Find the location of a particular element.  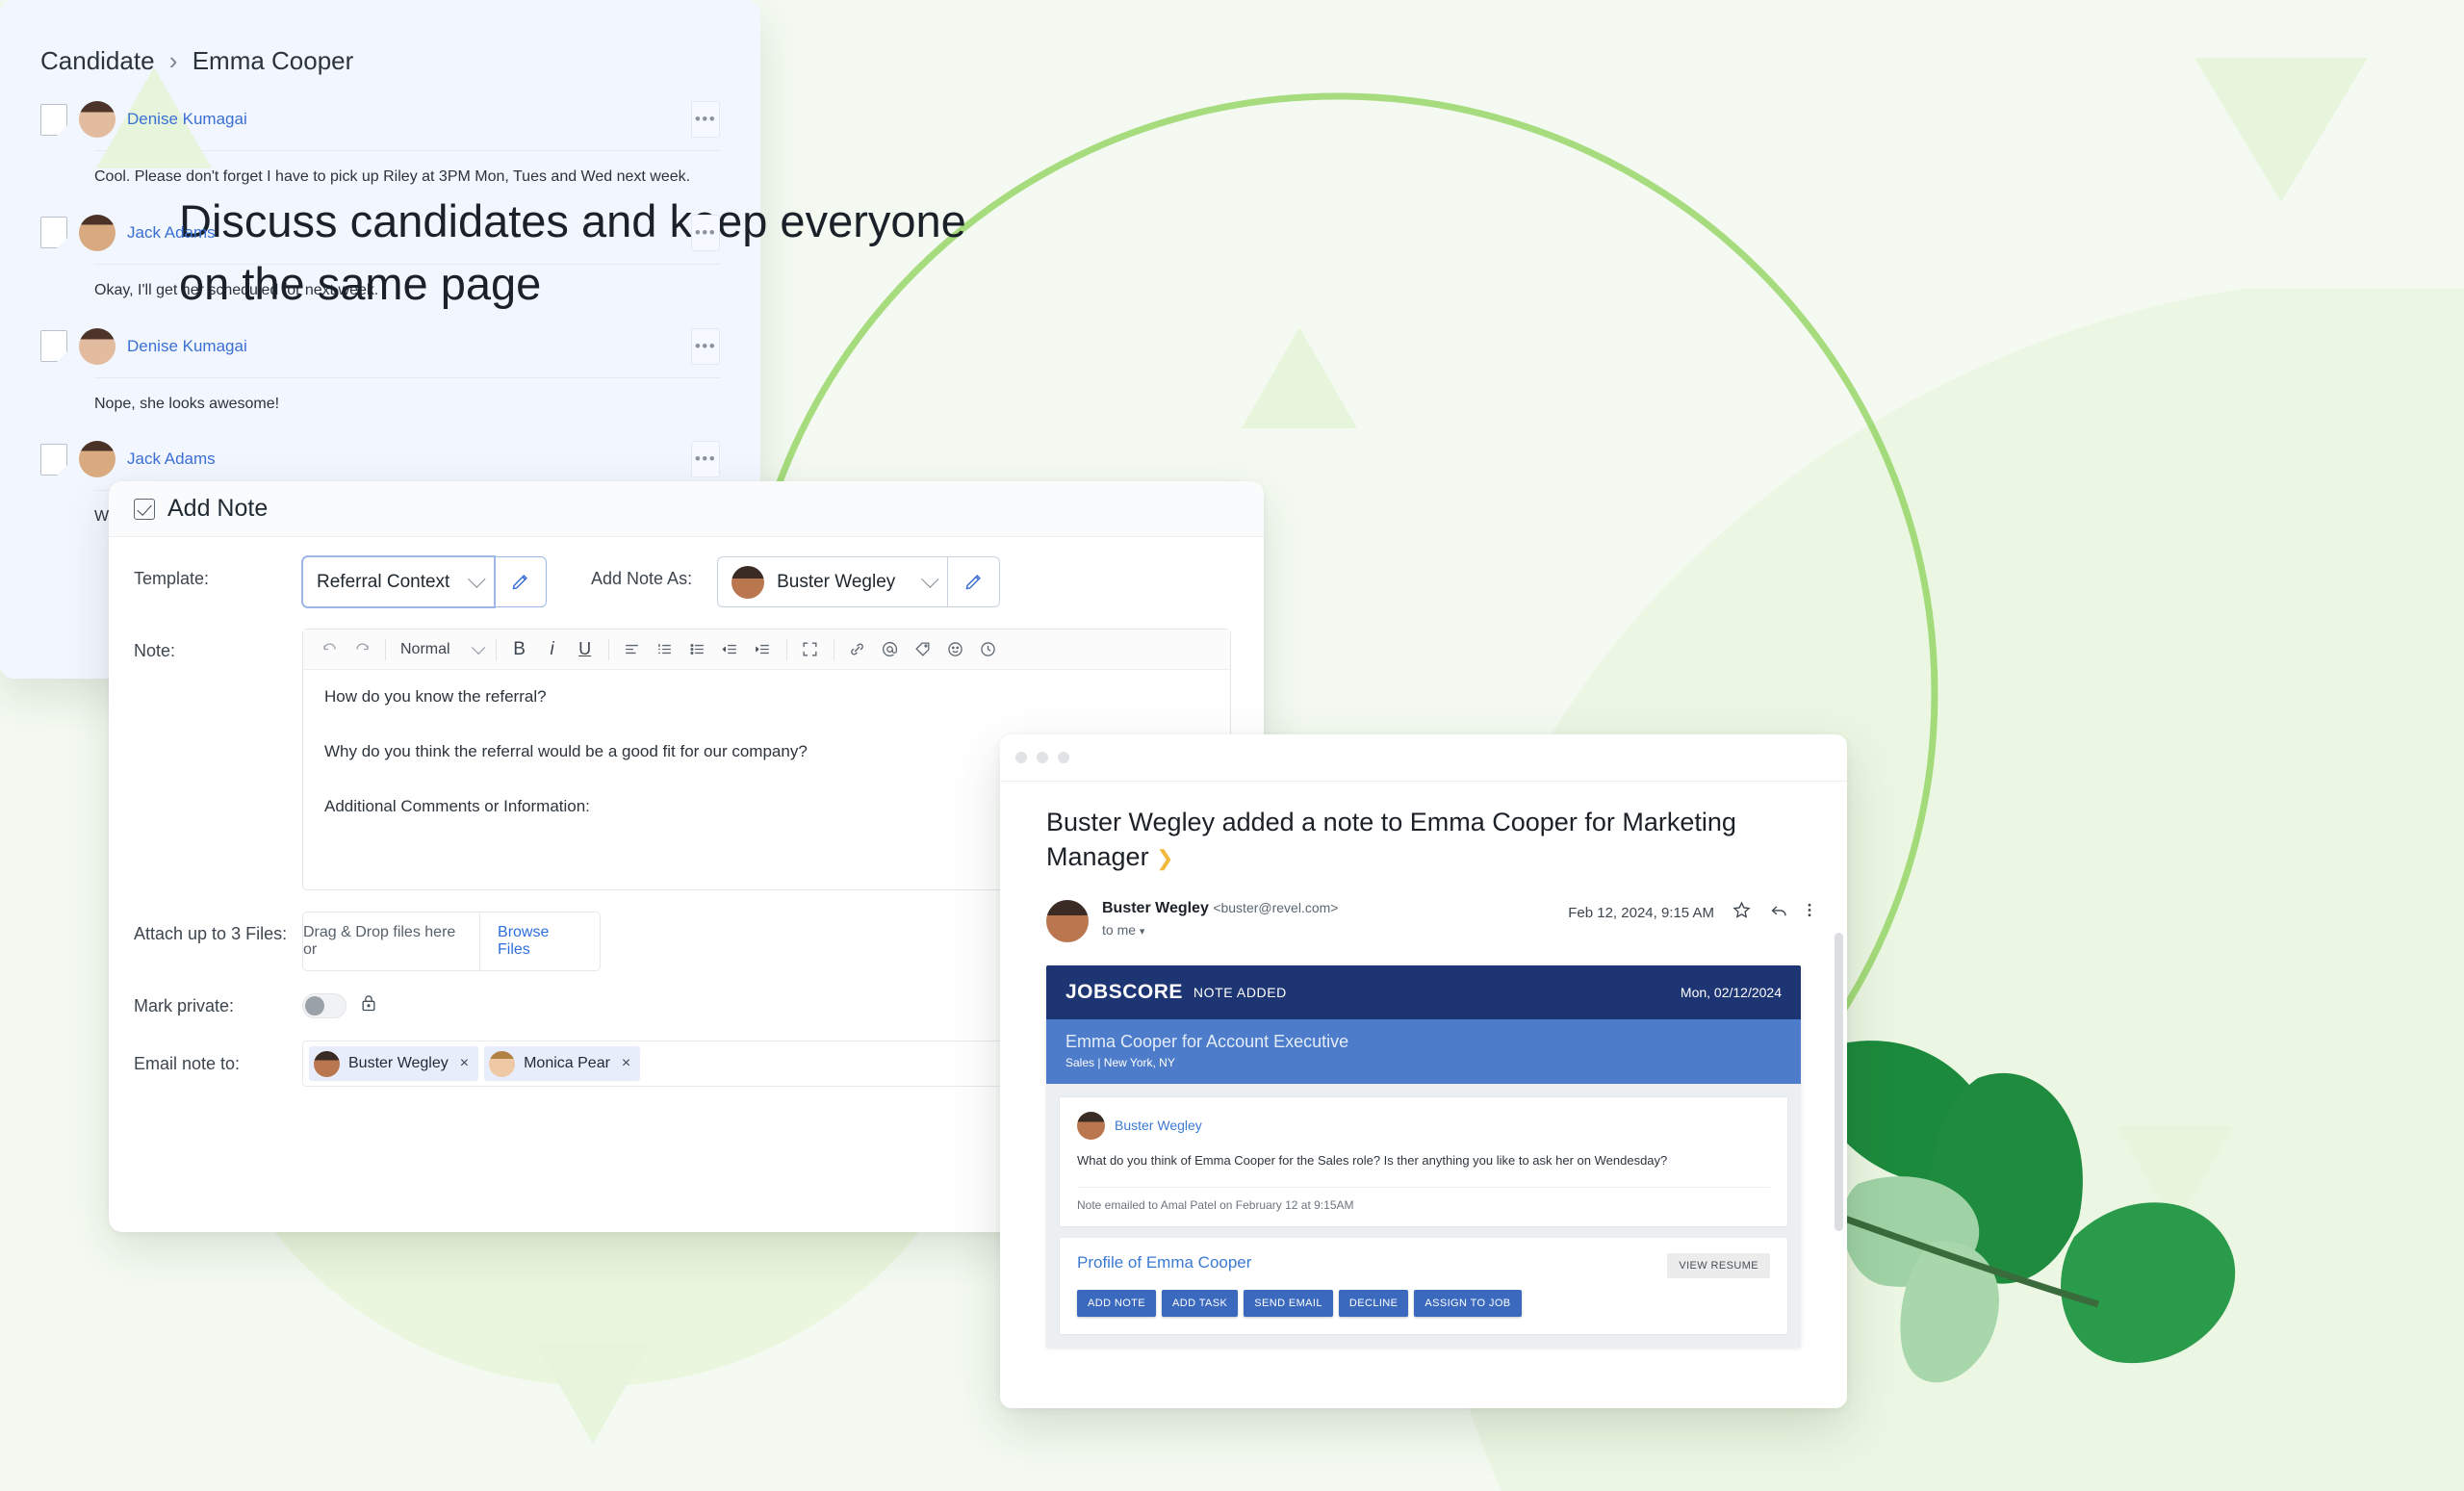

link-icon is located at coordinates (857, 649).